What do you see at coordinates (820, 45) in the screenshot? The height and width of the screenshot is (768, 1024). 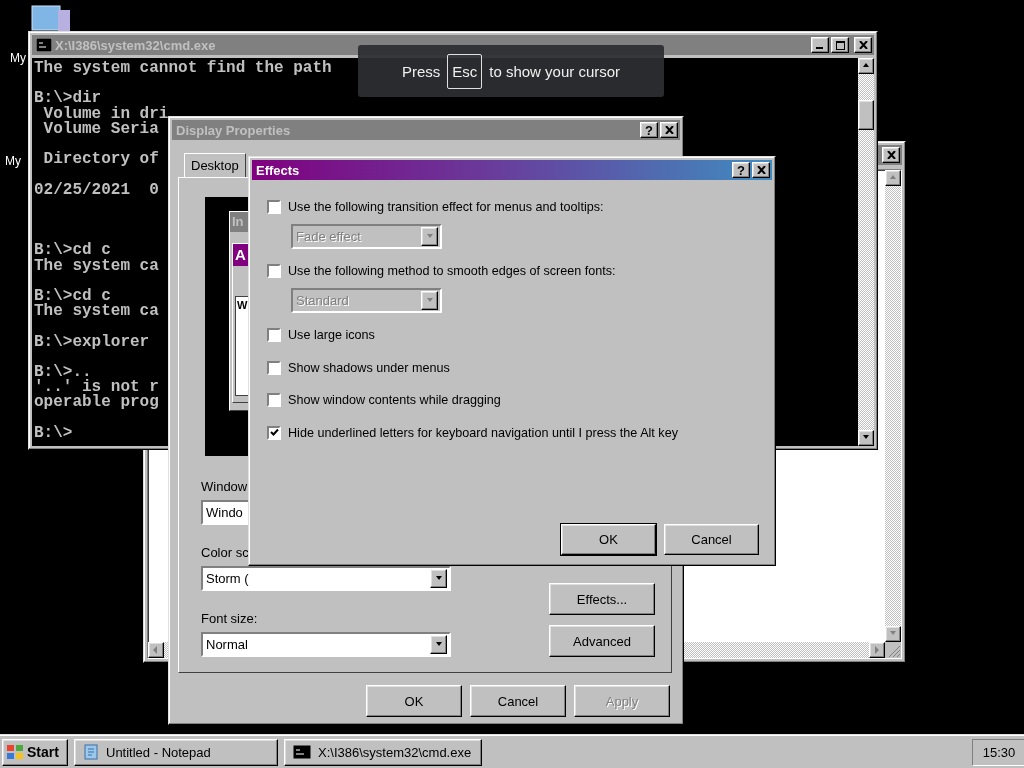 I see `minimize-button` at bounding box center [820, 45].